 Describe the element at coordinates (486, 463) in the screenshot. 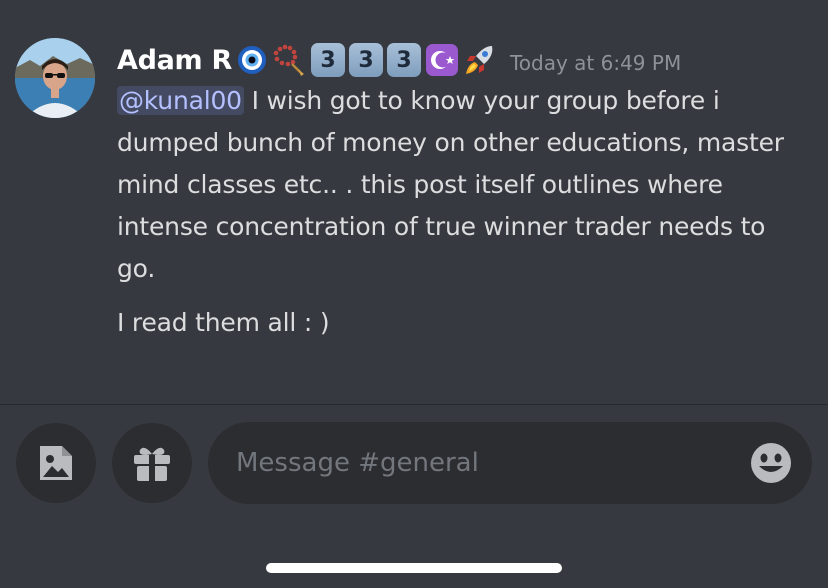

I see `message-input` at that location.